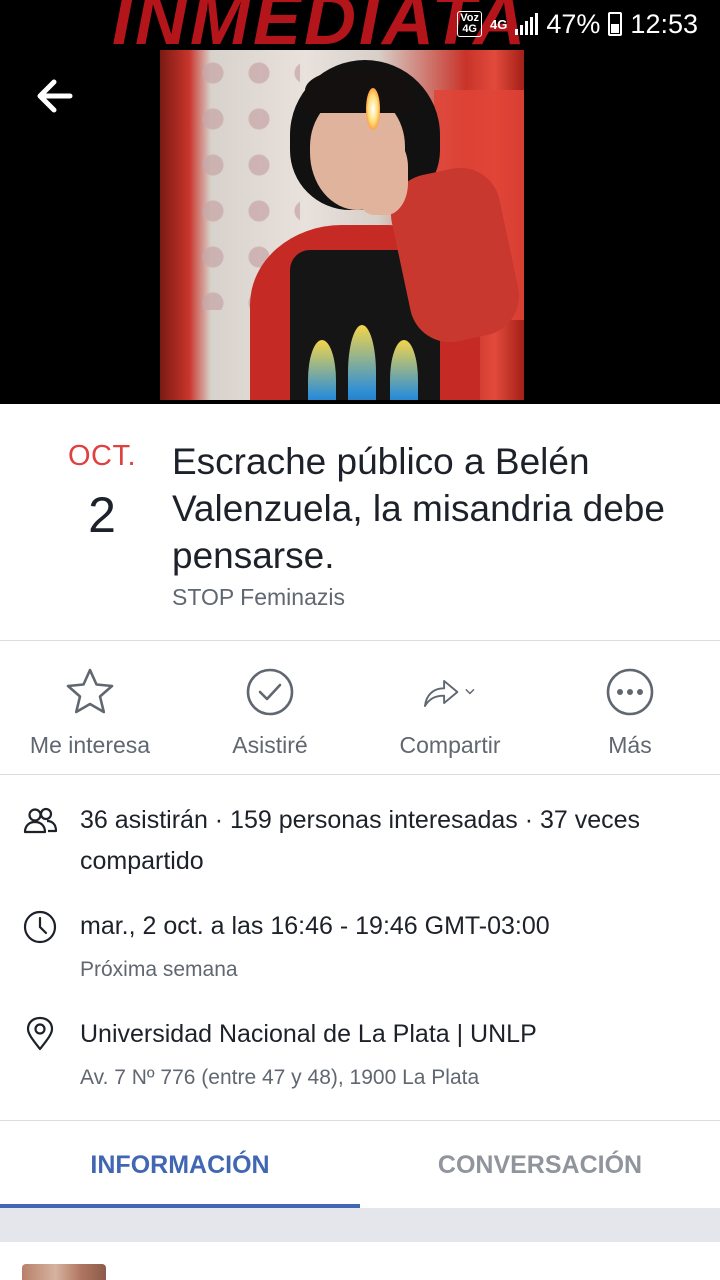 This screenshot has height=1280, width=720. I want to click on more-button: Más, so click(630, 708).